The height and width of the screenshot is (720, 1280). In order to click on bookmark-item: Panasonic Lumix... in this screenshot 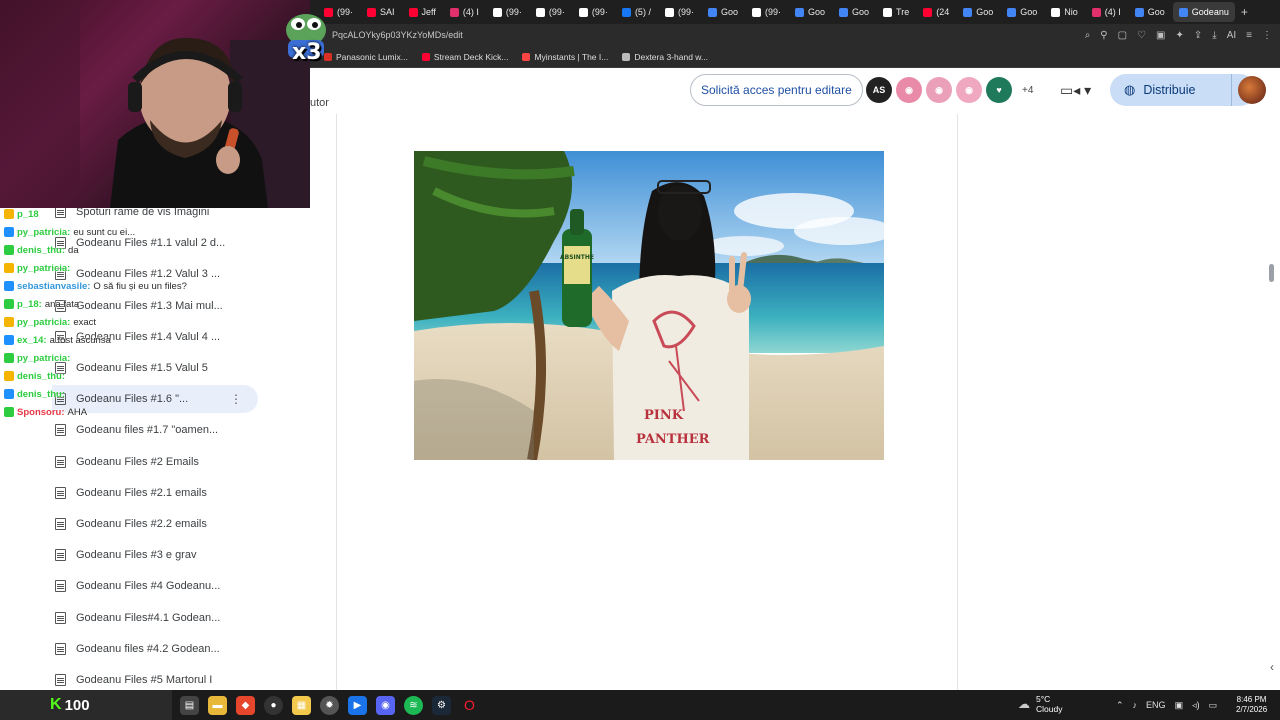, I will do `click(366, 57)`.